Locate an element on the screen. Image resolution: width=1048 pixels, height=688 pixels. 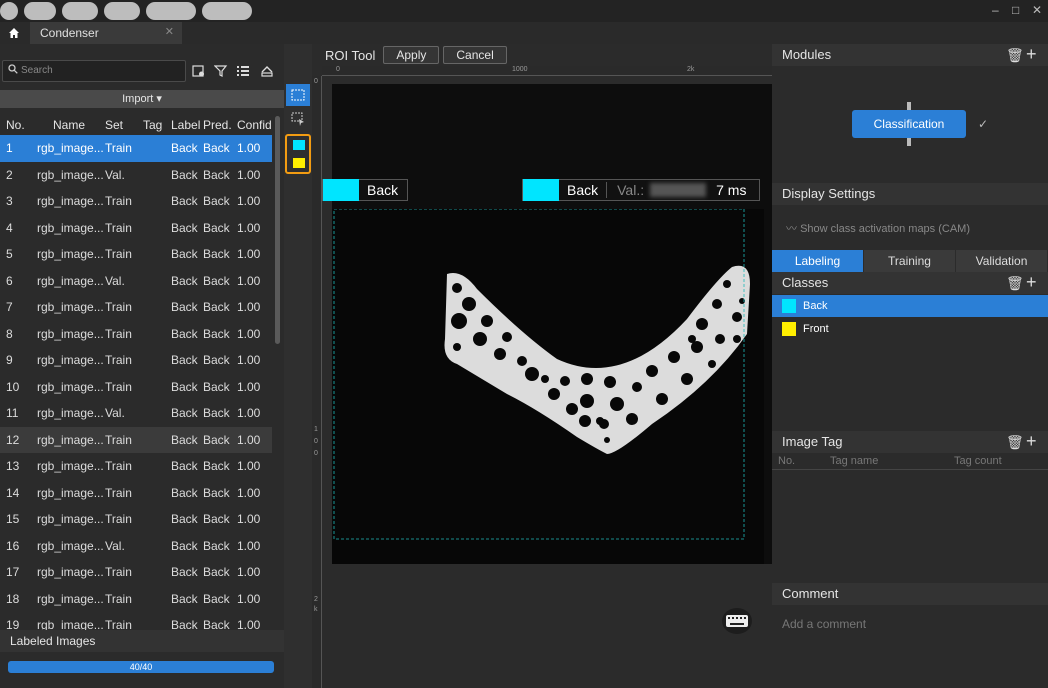
search-placeholder: Search is located at coordinates (37, 70).